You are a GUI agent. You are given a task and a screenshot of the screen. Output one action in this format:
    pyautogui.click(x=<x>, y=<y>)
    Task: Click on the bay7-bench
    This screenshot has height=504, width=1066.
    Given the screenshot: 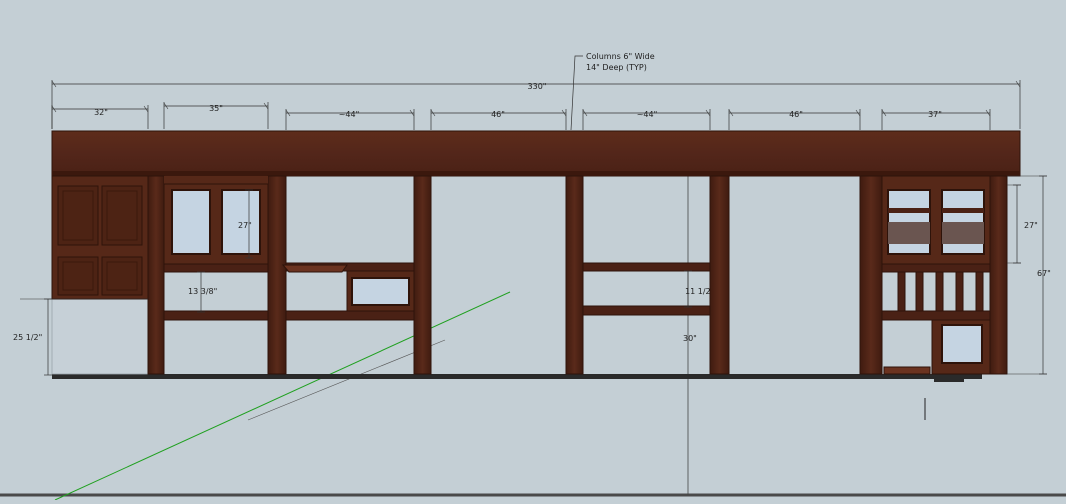 What is the action you would take?
    pyautogui.click(x=907, y=370)
    